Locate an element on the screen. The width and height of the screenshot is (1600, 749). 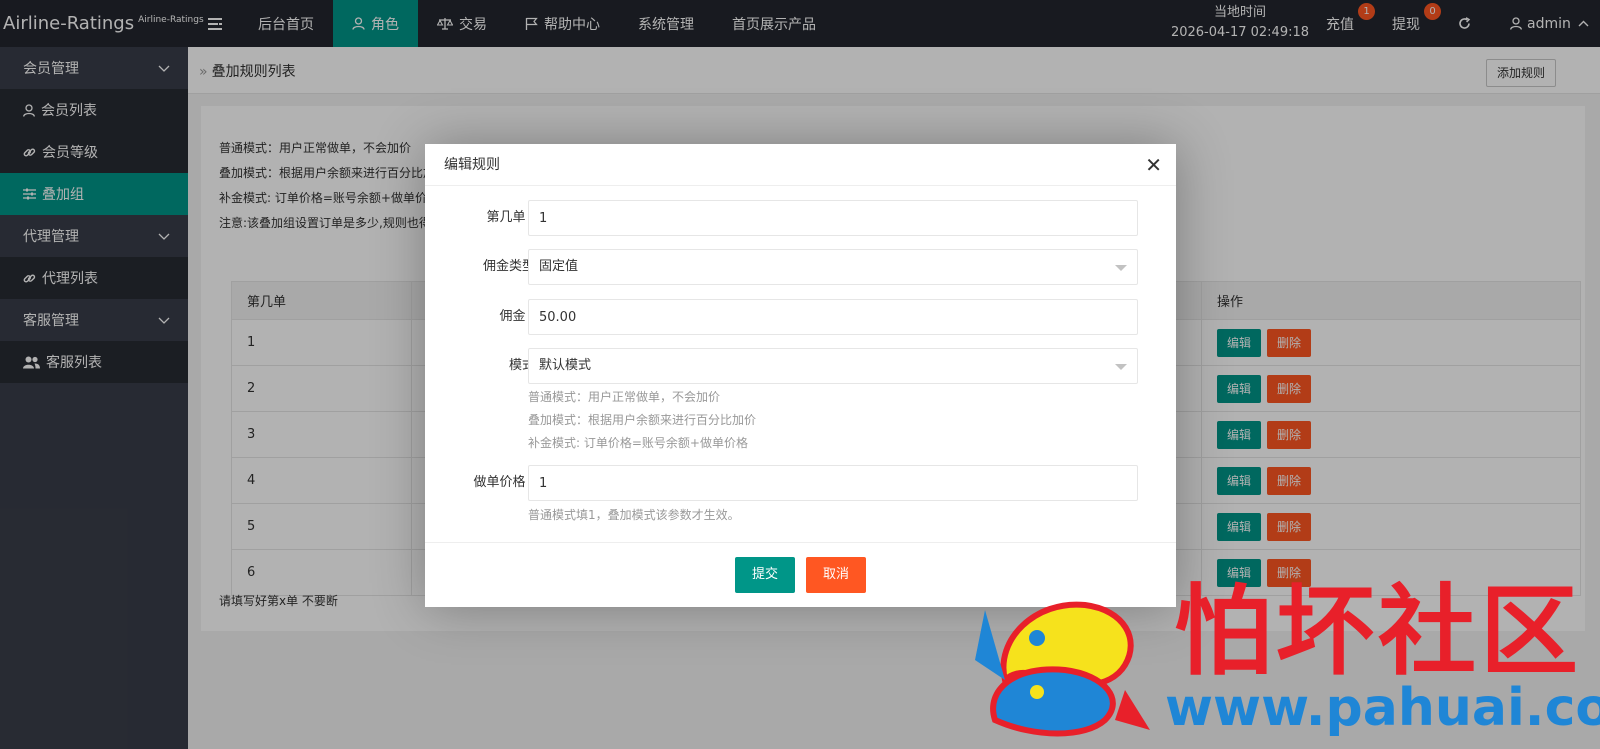
submit-button: 提交 is located at coordinates (765, 575).